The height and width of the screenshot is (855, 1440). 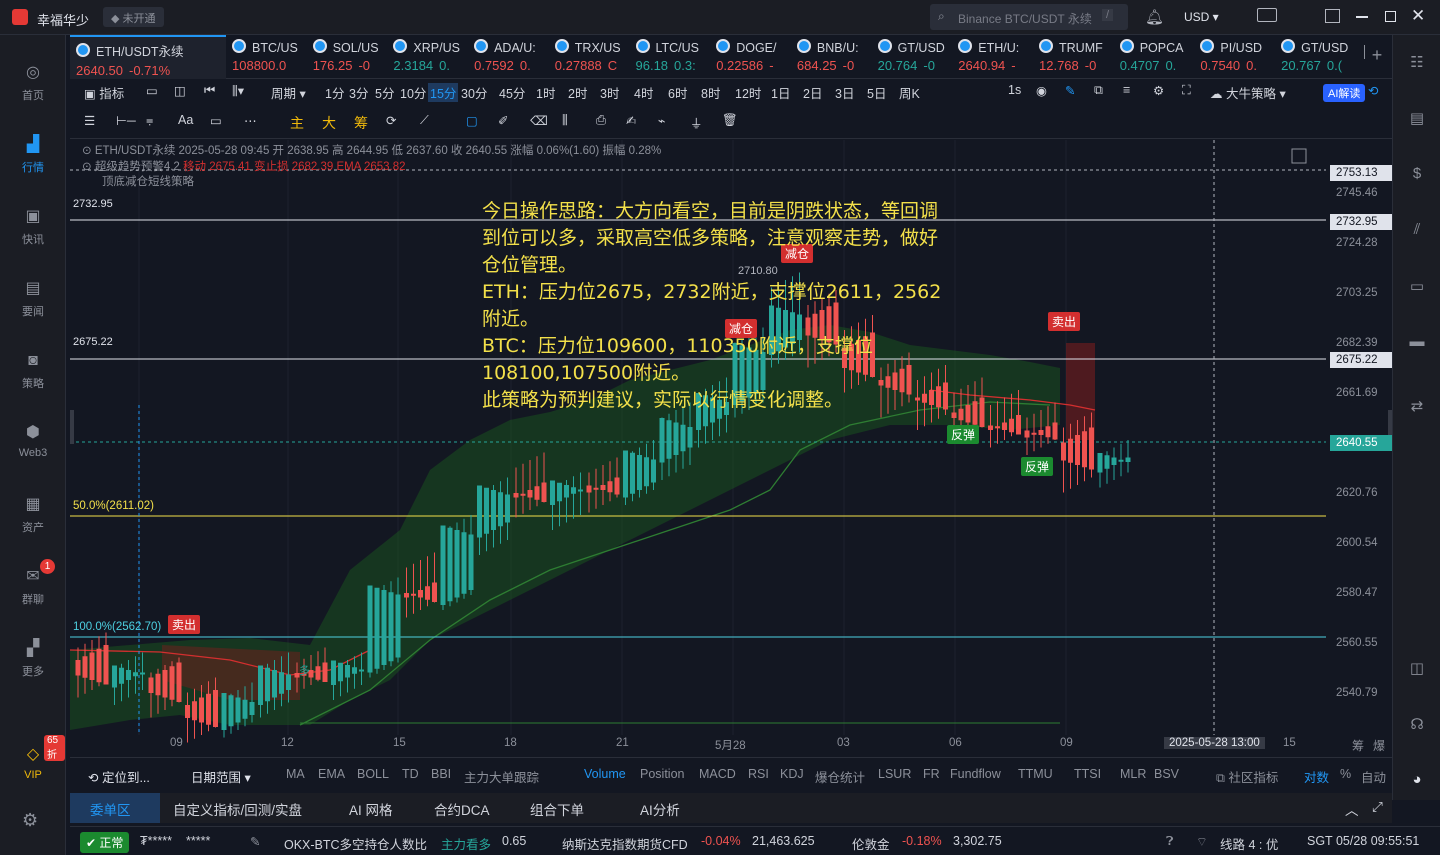 I want to click on indicator-option: BSV, so click(x=1166, y=774).